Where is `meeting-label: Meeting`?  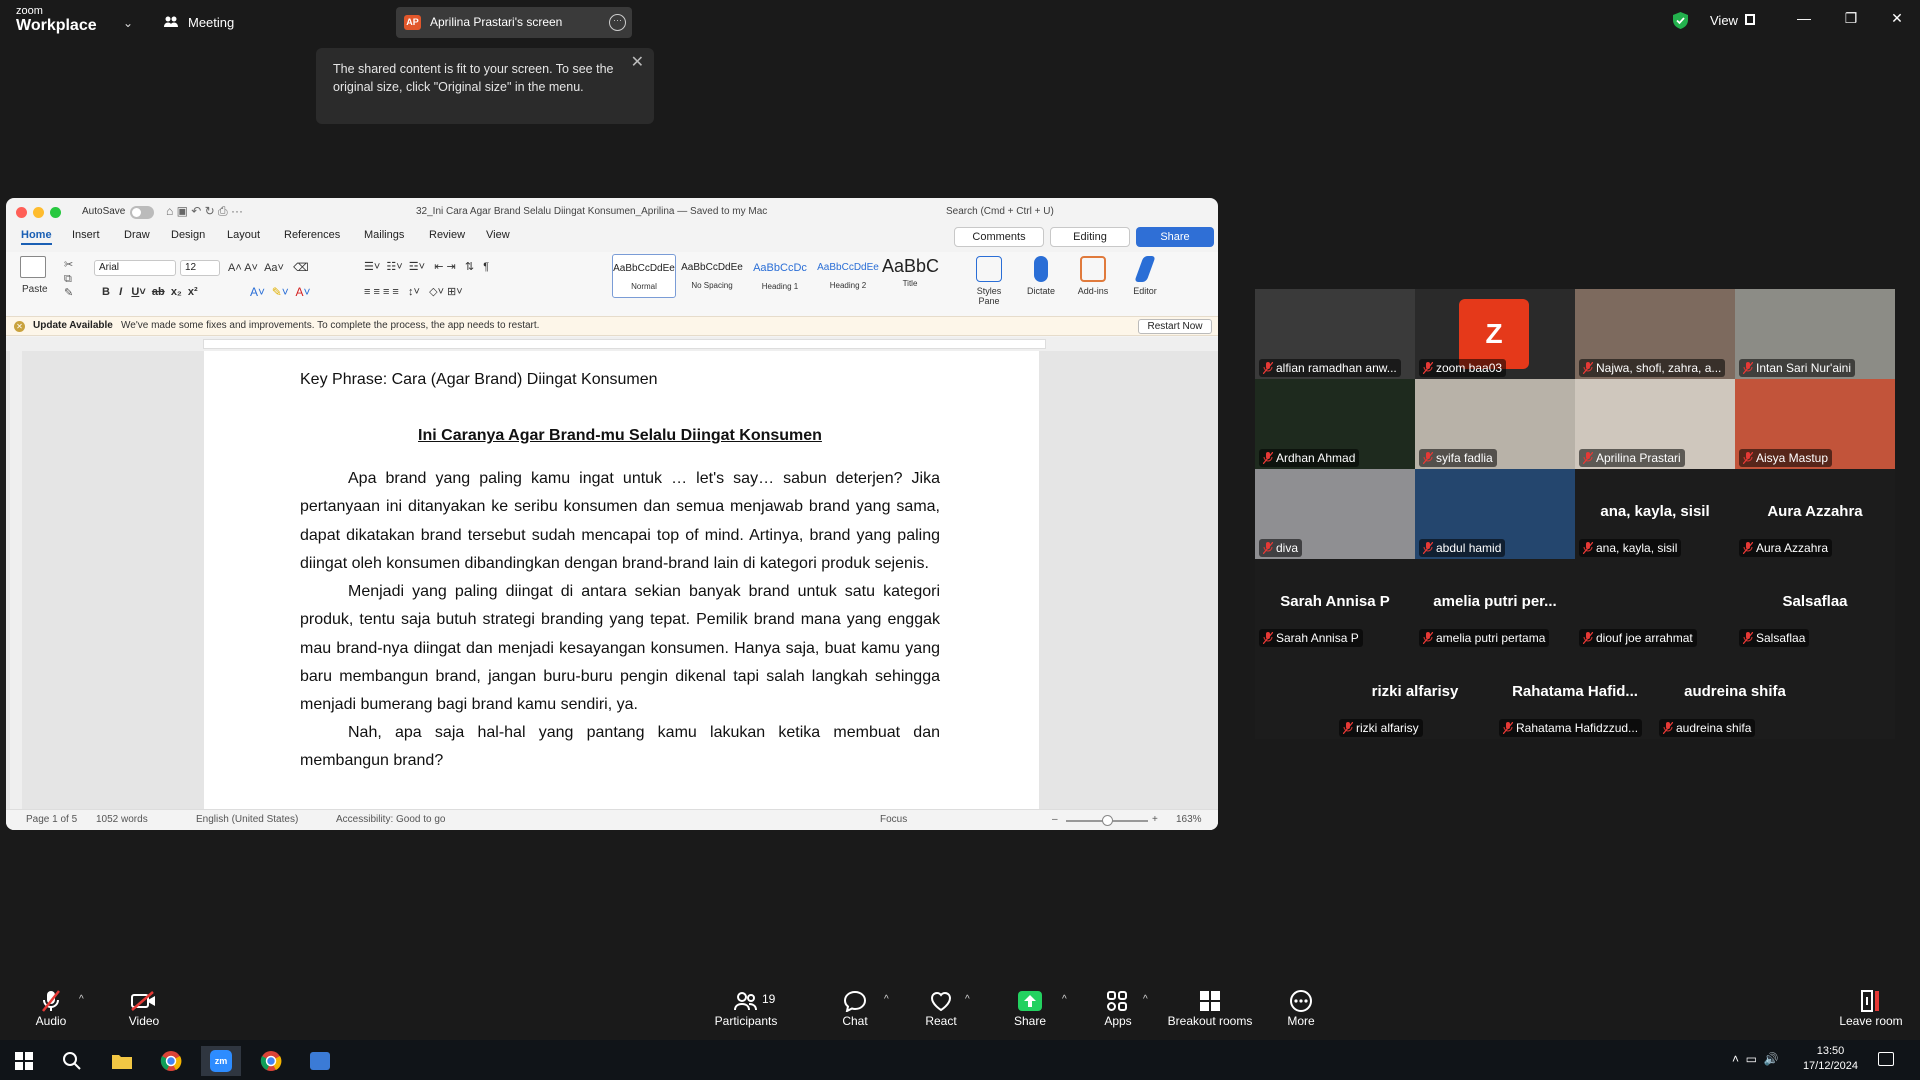
meeting-label: Meeting is located at coordinates (211, 22).